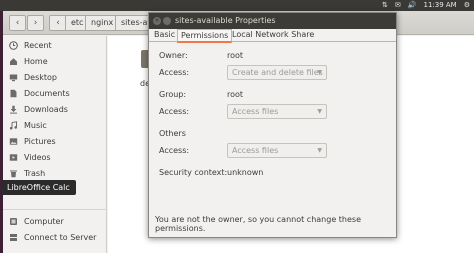  I want to click on mail-icon: ✉, so click(398, 5).